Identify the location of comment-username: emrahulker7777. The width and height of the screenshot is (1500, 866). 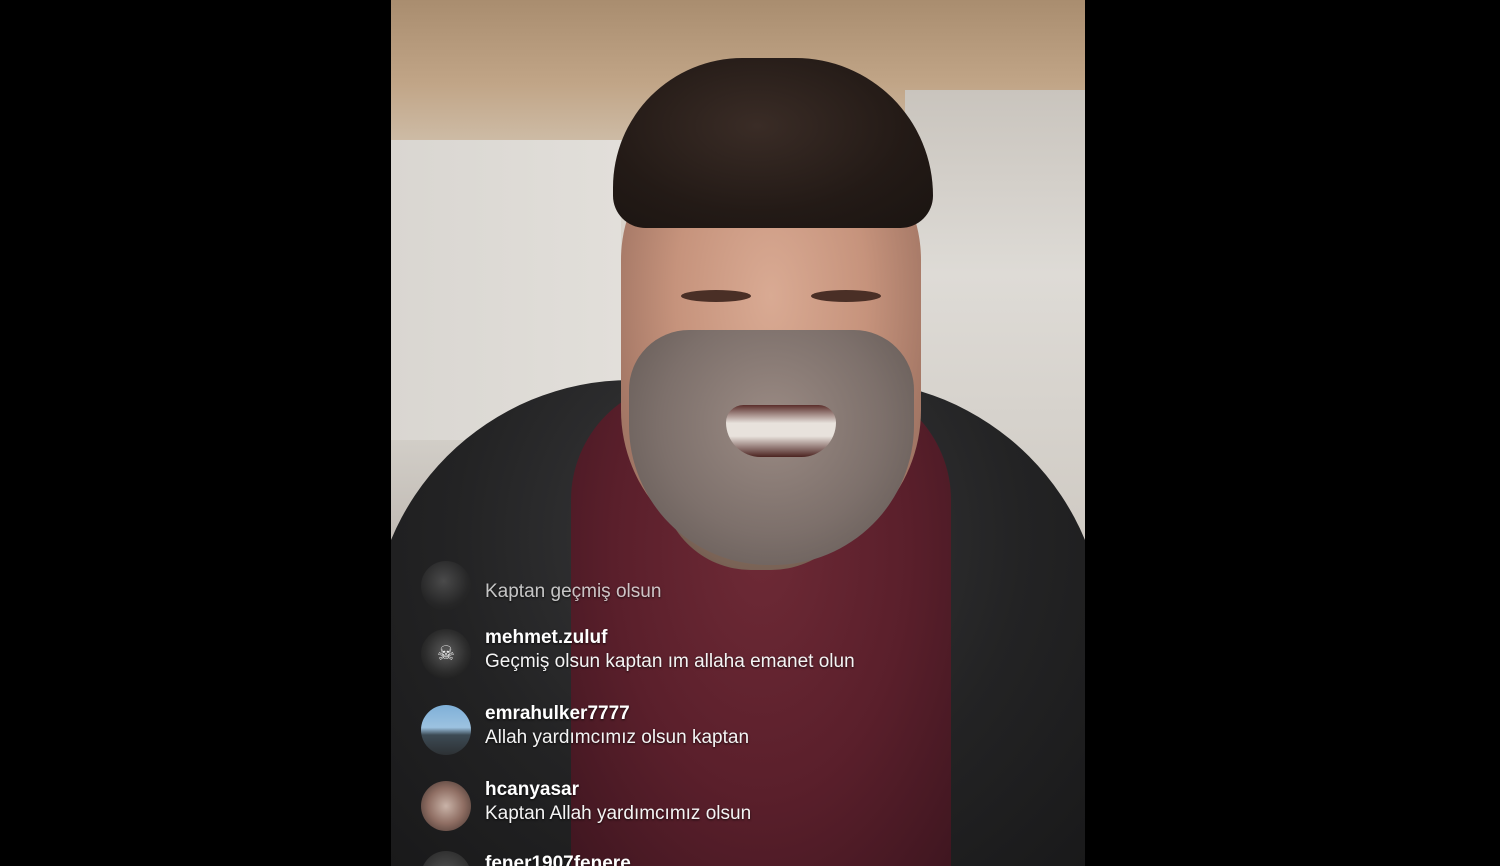
(557, 714).